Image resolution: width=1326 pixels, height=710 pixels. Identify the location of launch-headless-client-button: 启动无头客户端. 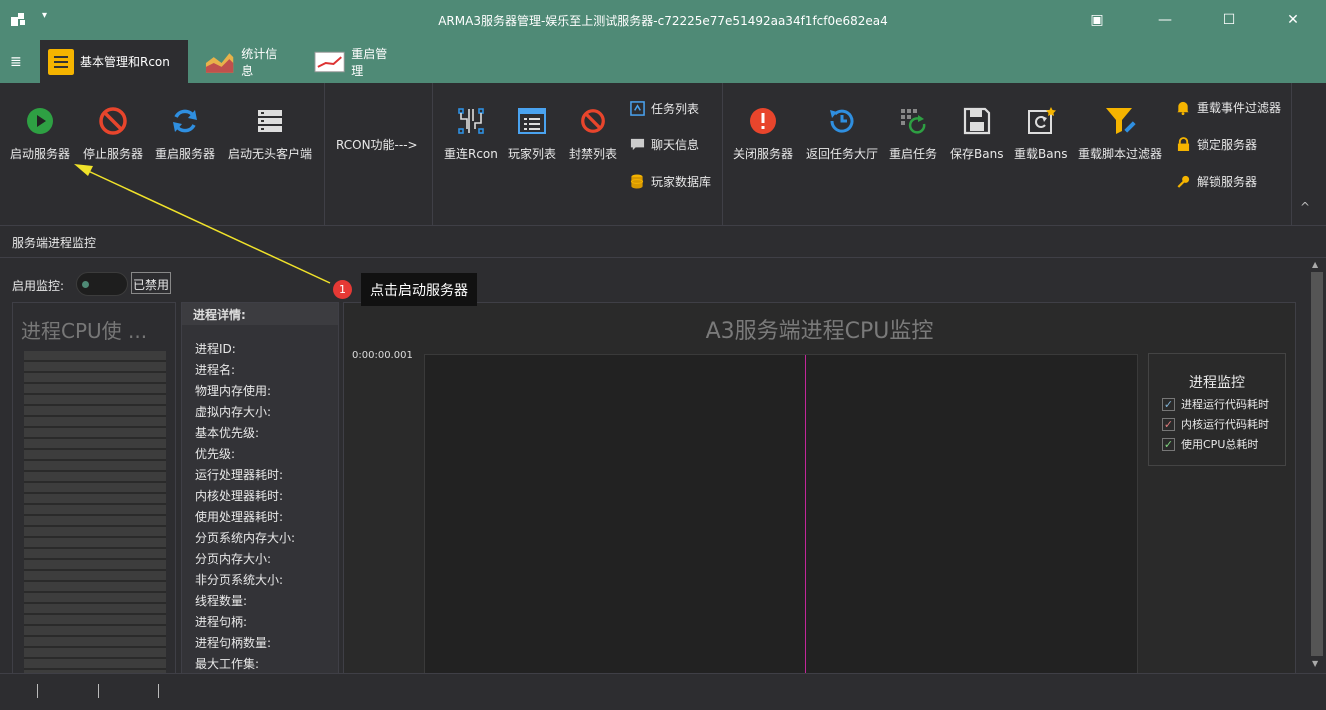
(270, 133).